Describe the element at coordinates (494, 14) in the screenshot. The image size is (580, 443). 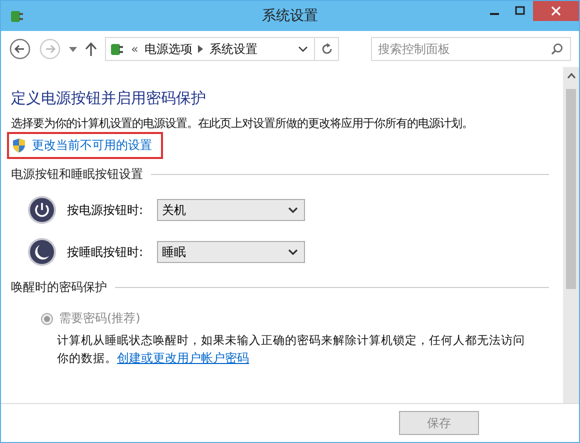
I see `minimize-icon` at that location.